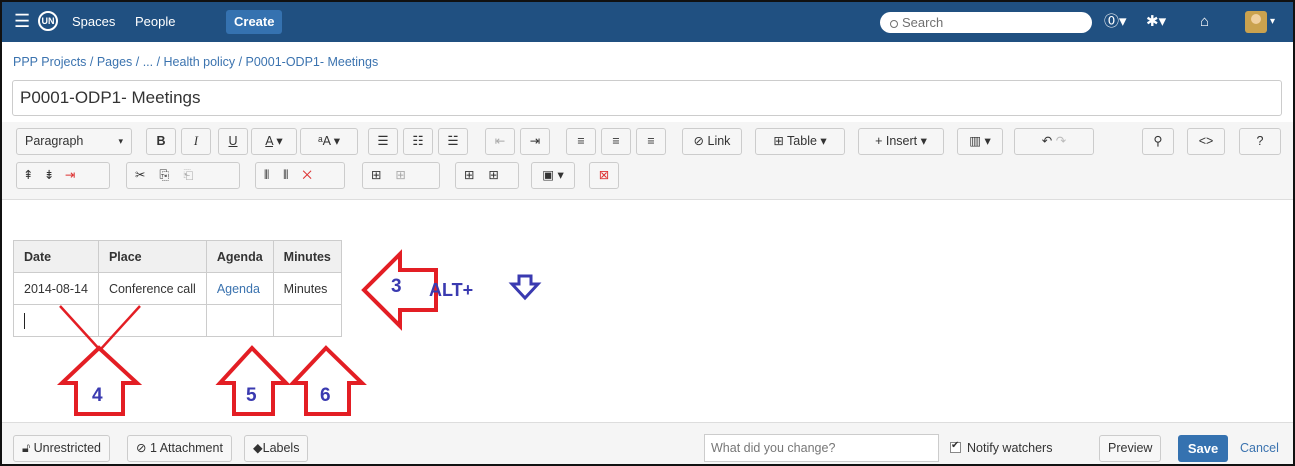 The image size is (1295, 466). Describe the element at coordinates (604, 175) in the screenshot. I see `delete-table-icon: ⊠` at that location.